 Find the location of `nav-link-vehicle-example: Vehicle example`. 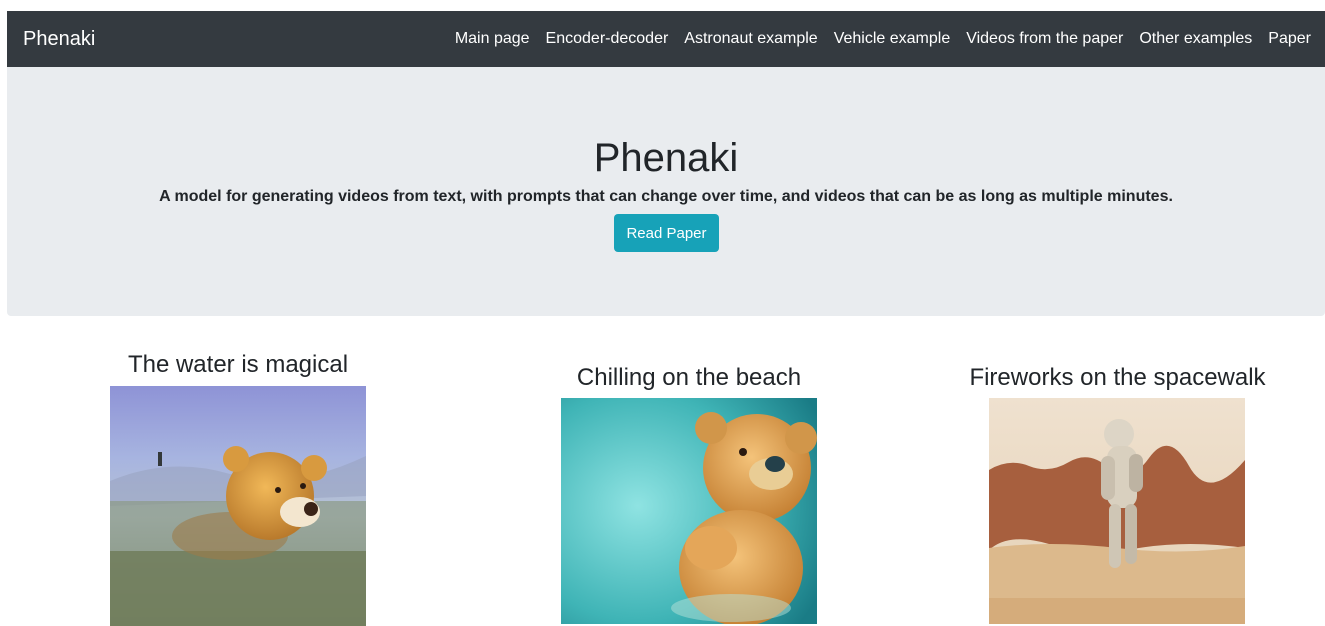

nav-link-vehicle-example: Vehicle example is located at coordinates (892, 39).